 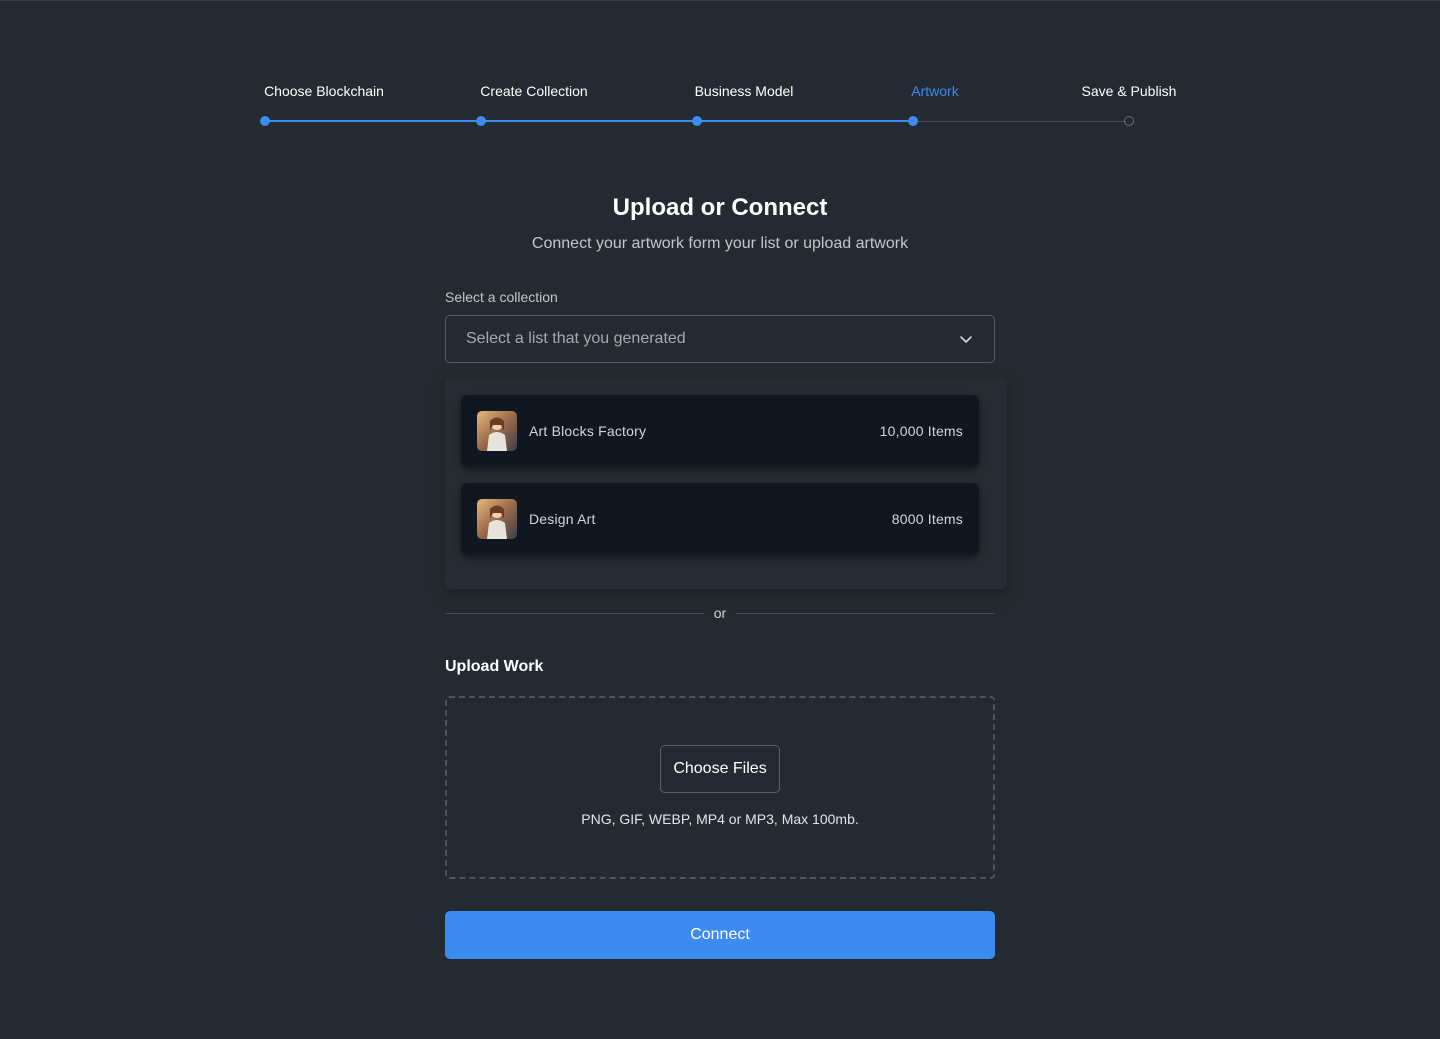 What do you see at coordinates (501, 297) in the screenshot?
I see `collection-select-label: Select a collection` at bounding box center [501, 297].